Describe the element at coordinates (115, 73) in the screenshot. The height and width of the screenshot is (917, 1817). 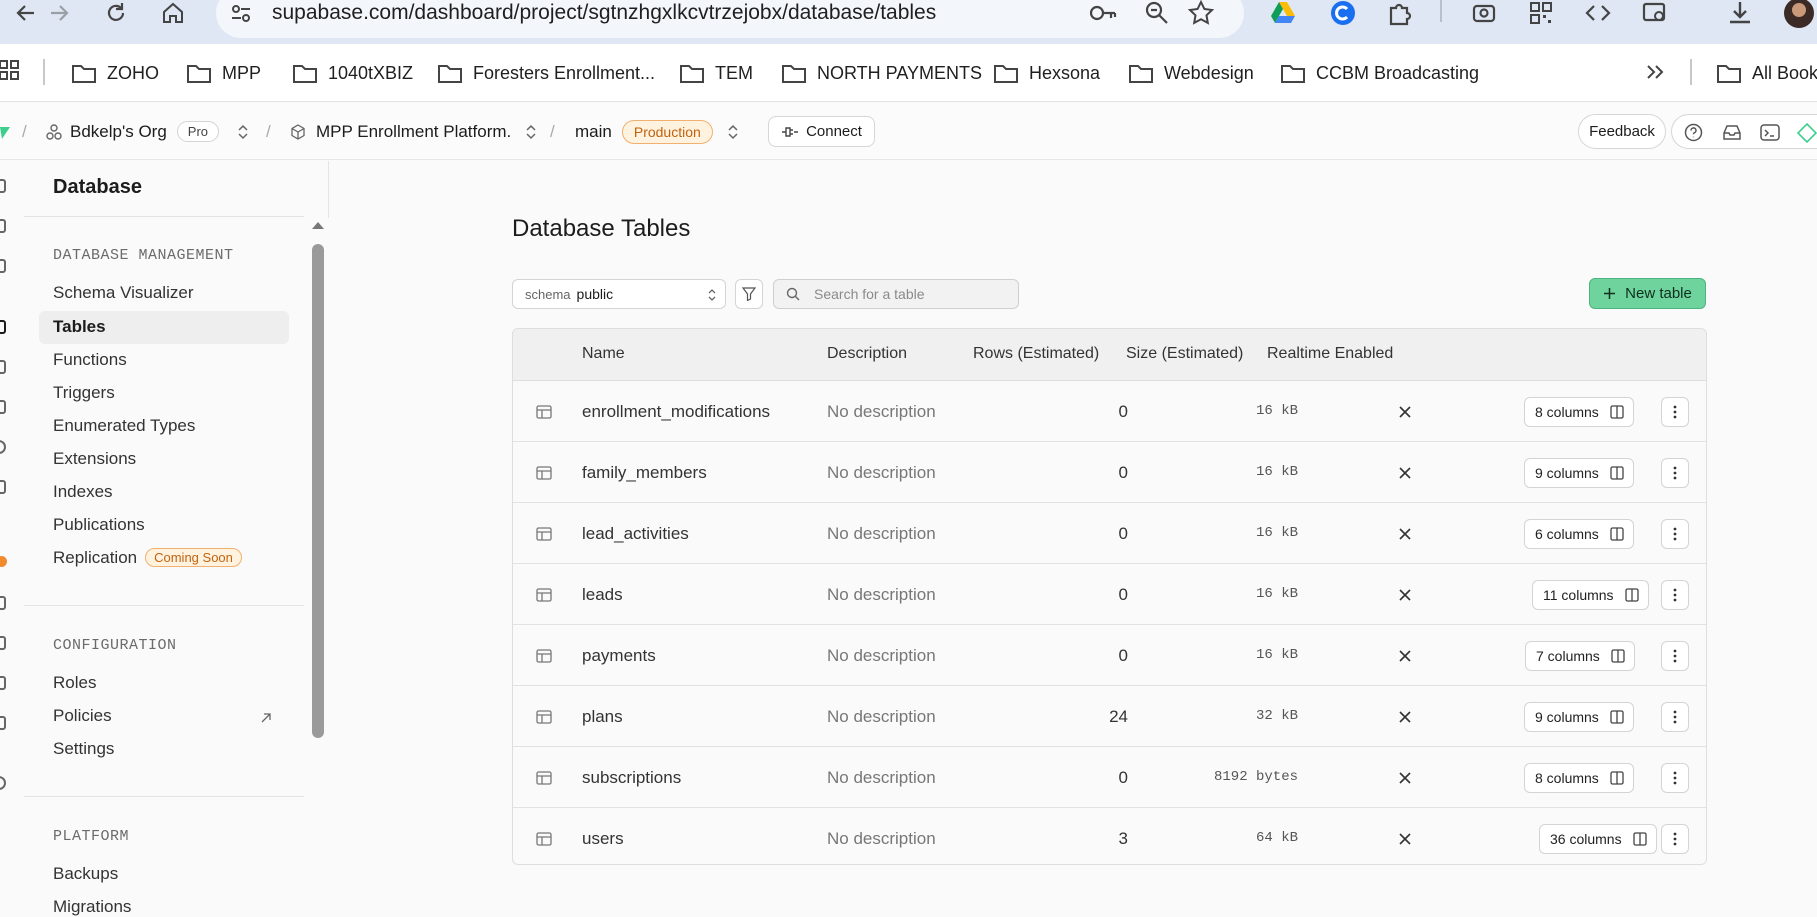
I see `bookmark-zoho: ZOHO` at that location.